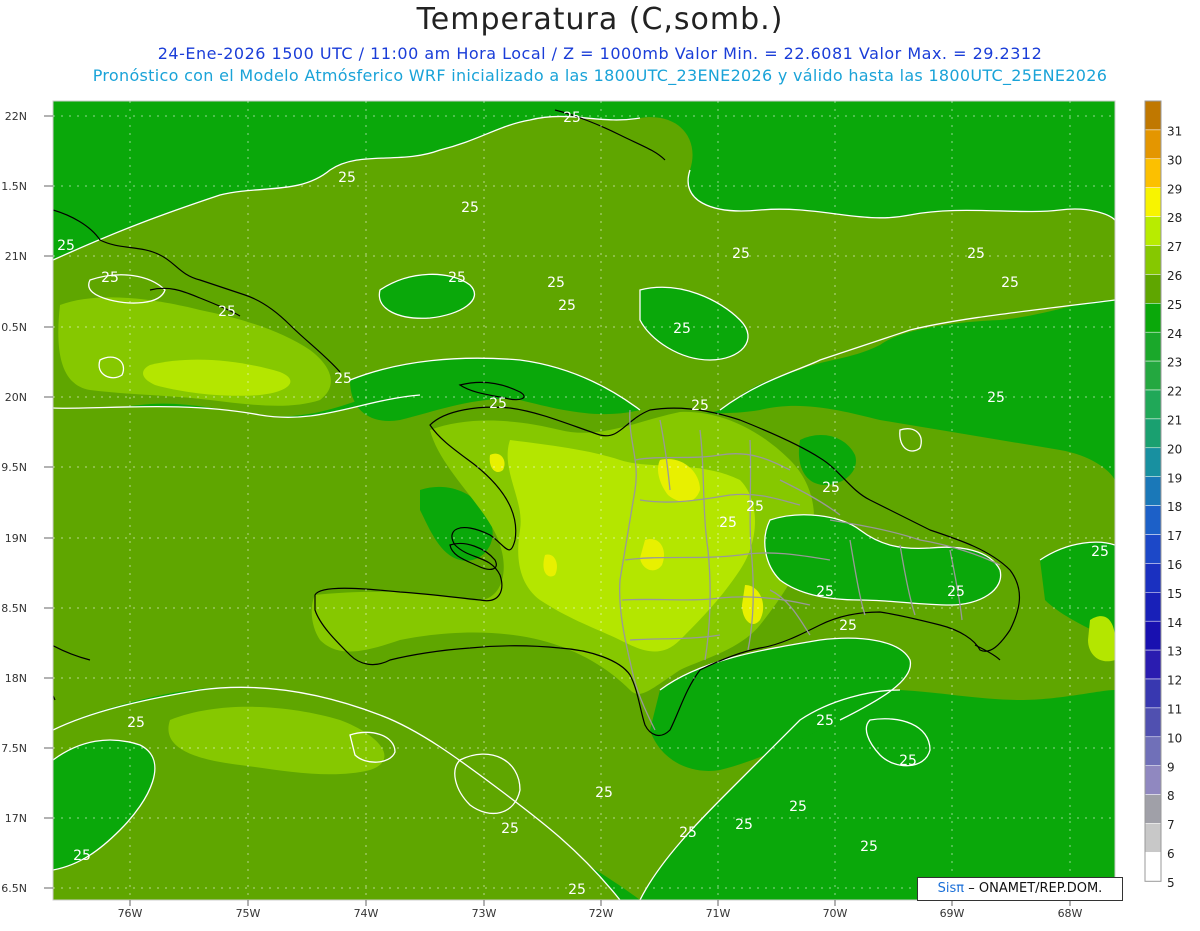  I want to click on colorbar-label: 31, so click(1174, 131).